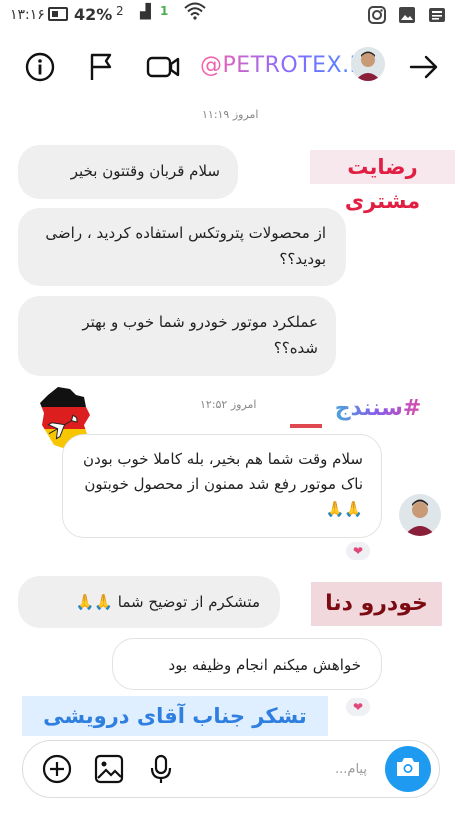 This screenshot has width=461, height=820. I want to click on news-icon, so click(437, 15).